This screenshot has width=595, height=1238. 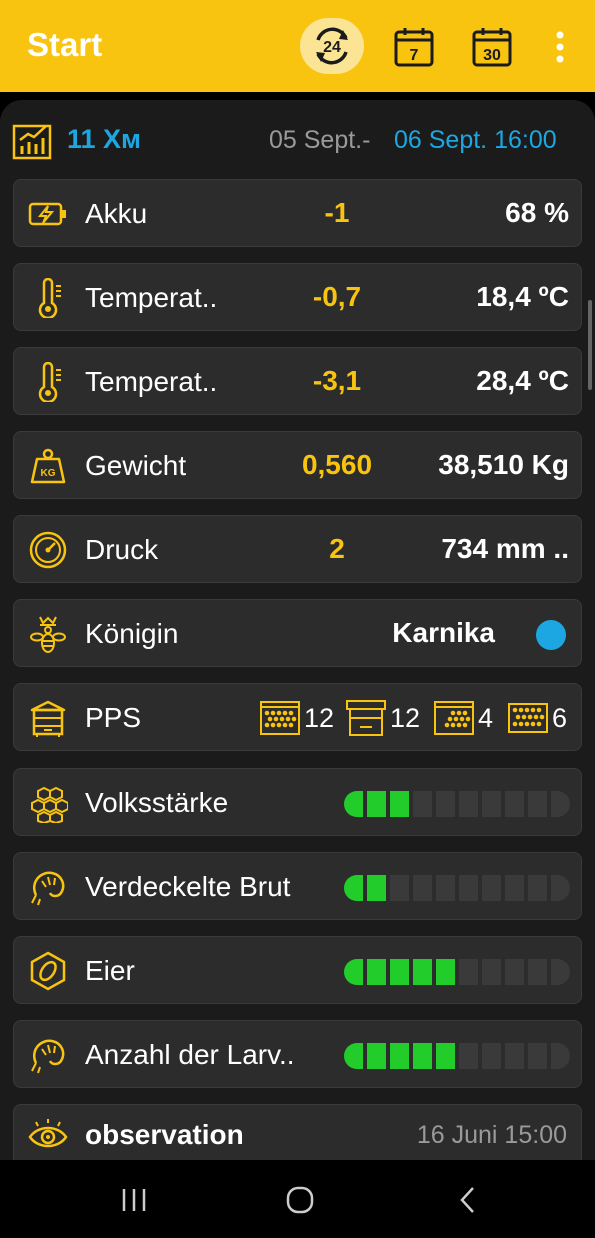 I want to click on back-button, so click(x=468, y=1200).